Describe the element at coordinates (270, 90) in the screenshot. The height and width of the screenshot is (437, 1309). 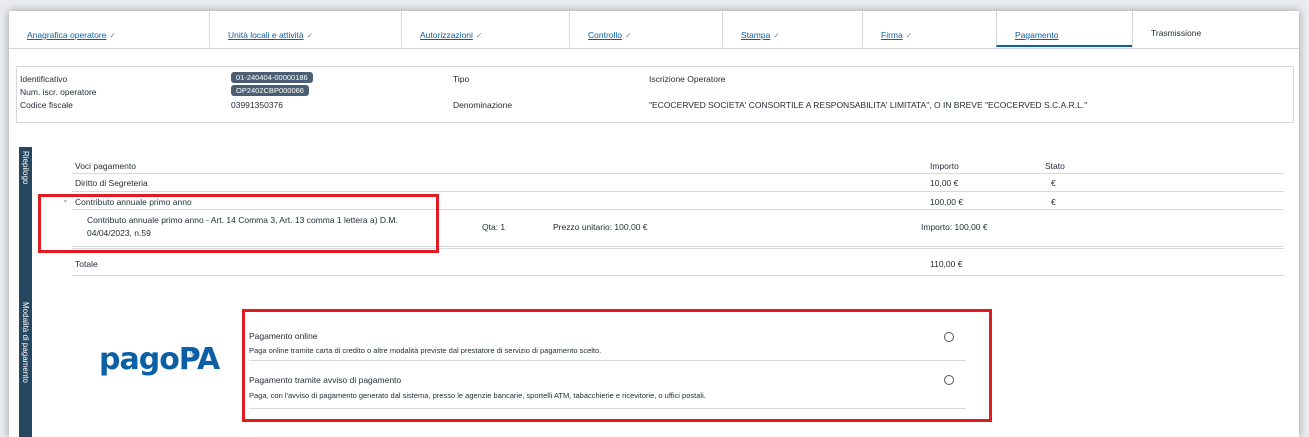
I see `num-iscr-badge: OP2402CBP000066` at that location.